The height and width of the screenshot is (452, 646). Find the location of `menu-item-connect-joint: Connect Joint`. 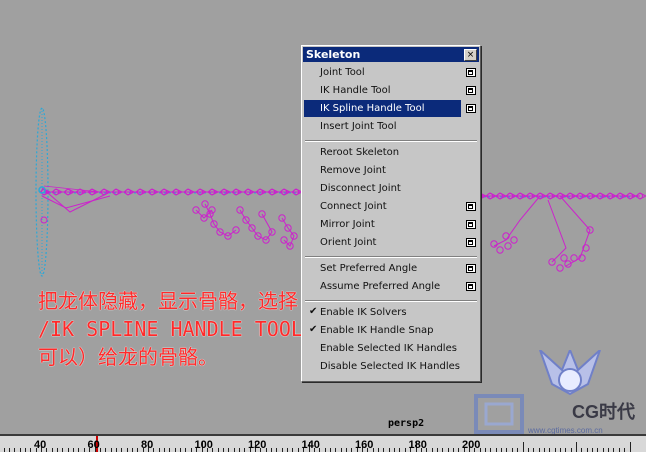

menu-item-connect-joint: Connect Joint is located at coordinates (382, 206).